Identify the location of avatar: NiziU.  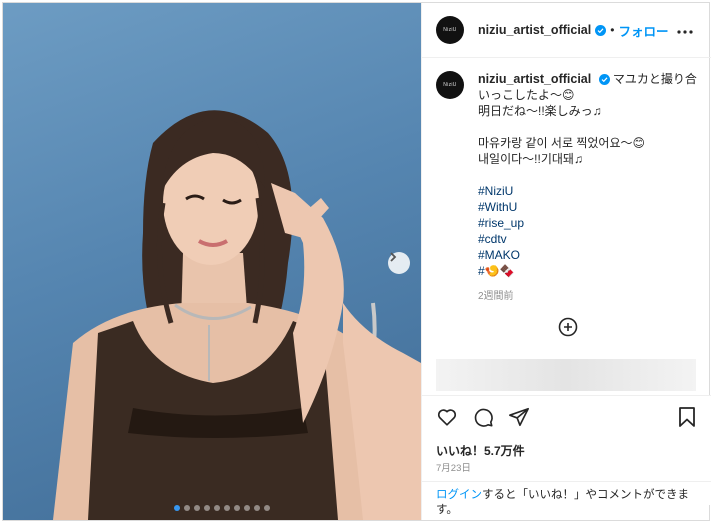
(450, 30).